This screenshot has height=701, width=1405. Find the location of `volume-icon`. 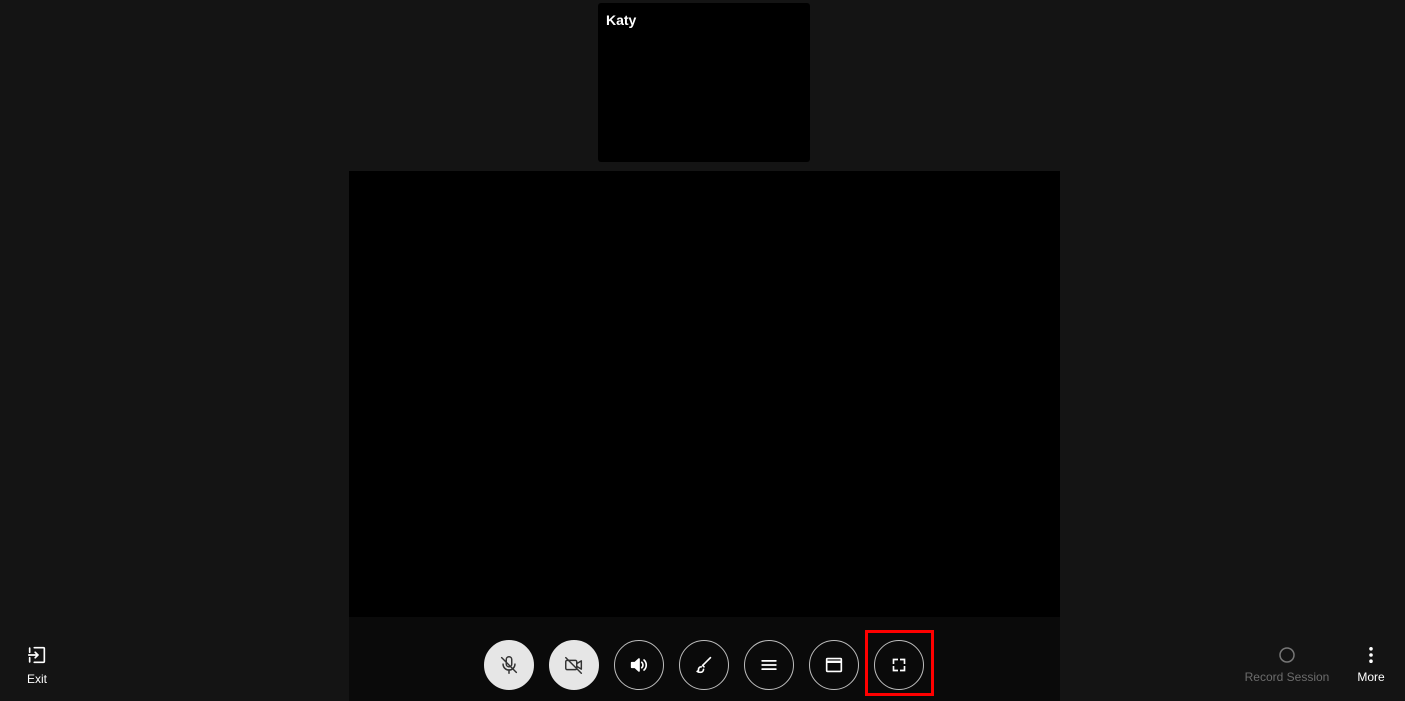

volume-icon is located at coordinates (639, 665).